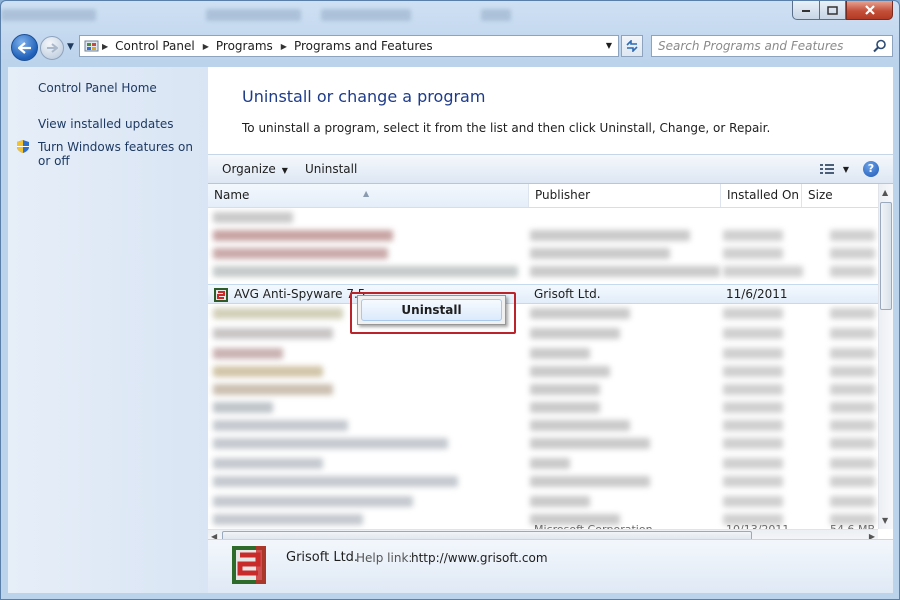 Image resolution: width=900 pixels, height=600 pixels. I want to click on back-button, so click(24, 47).